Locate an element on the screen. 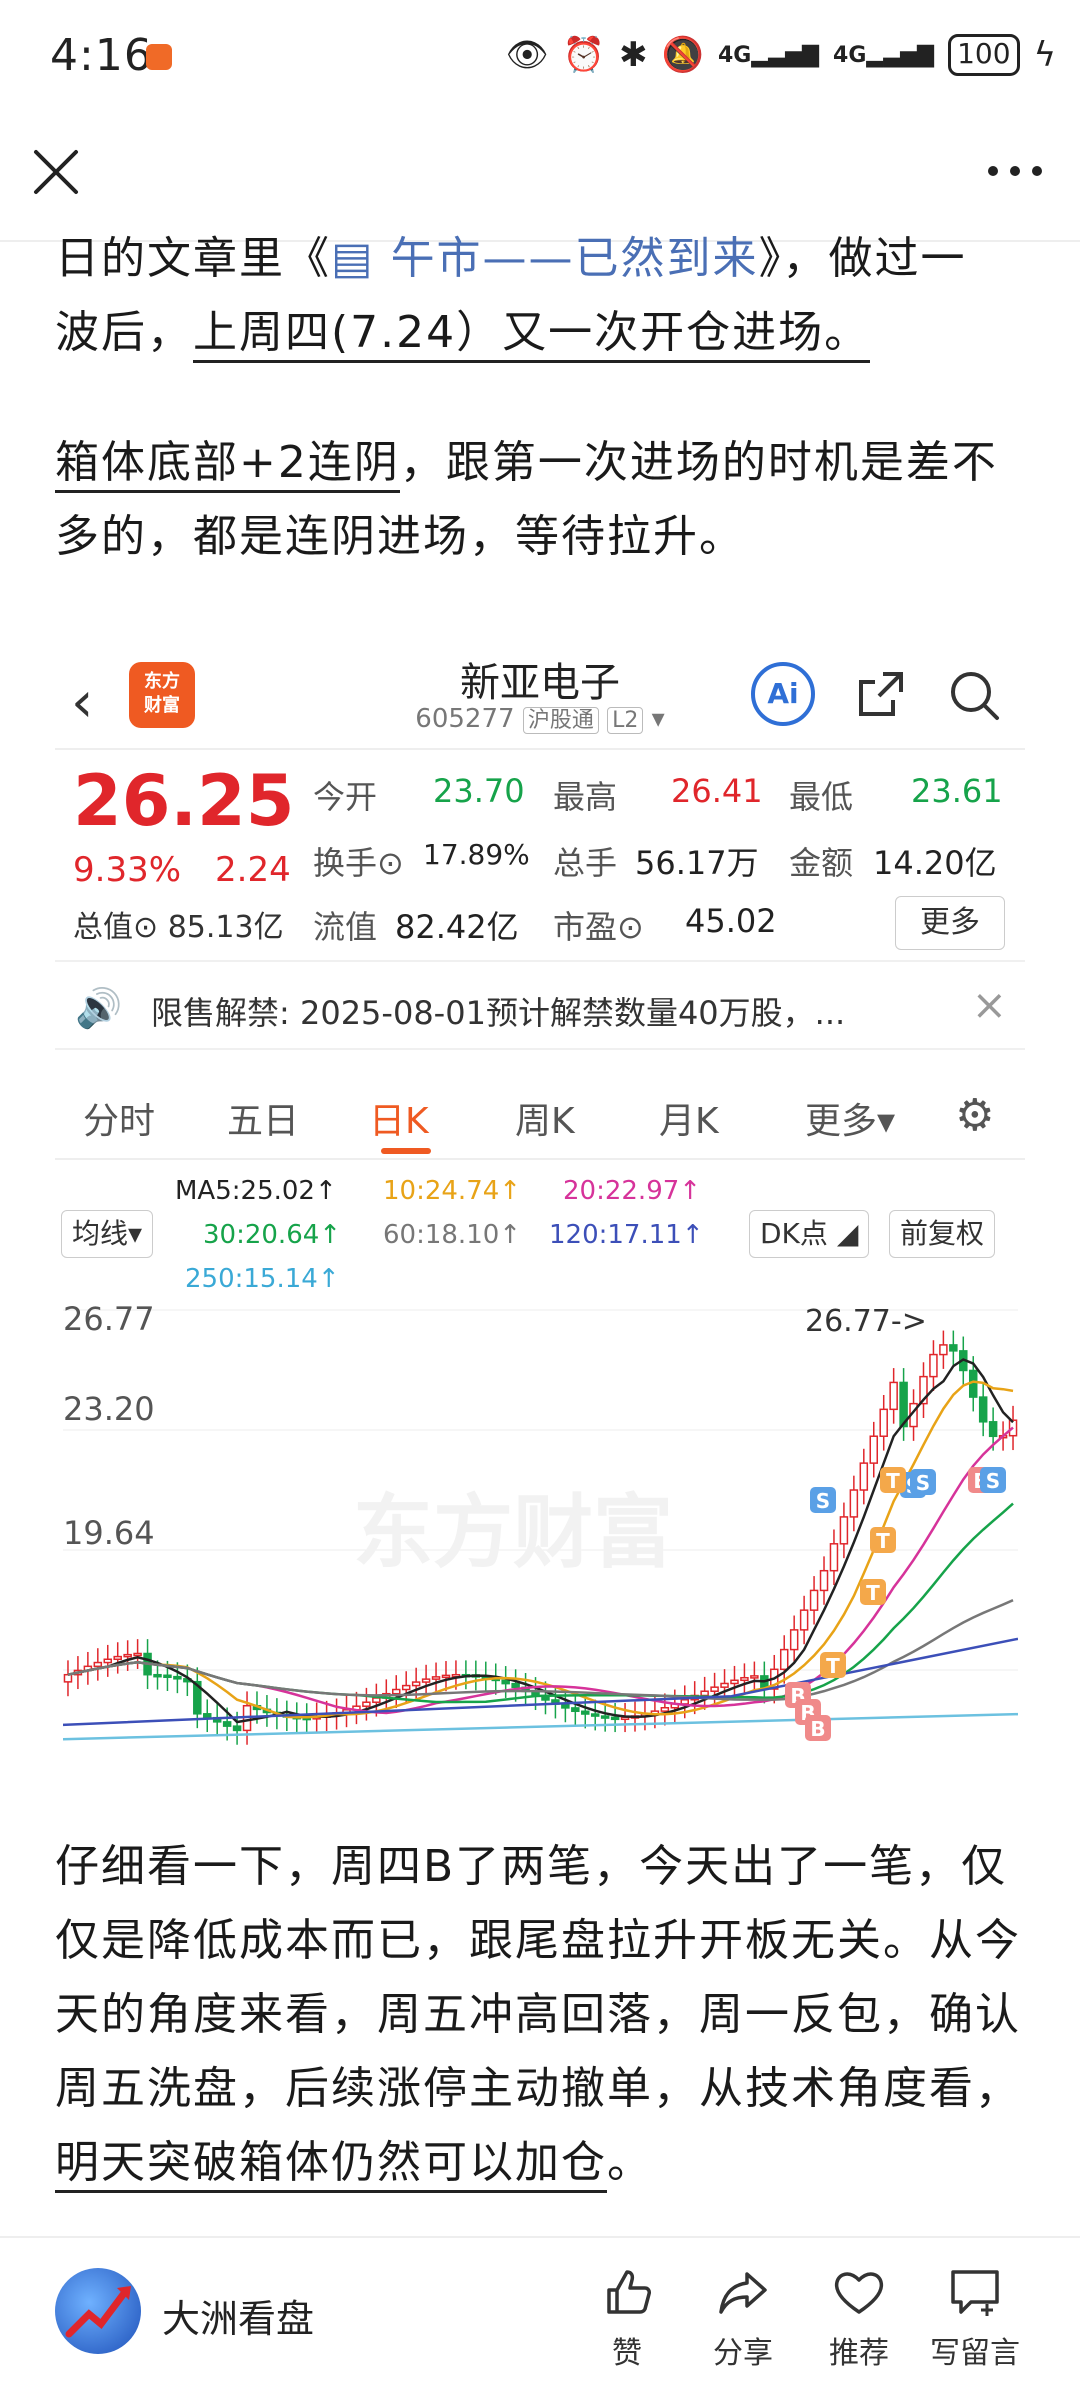  low-label: 最低 is located at coordinates (821, 797).